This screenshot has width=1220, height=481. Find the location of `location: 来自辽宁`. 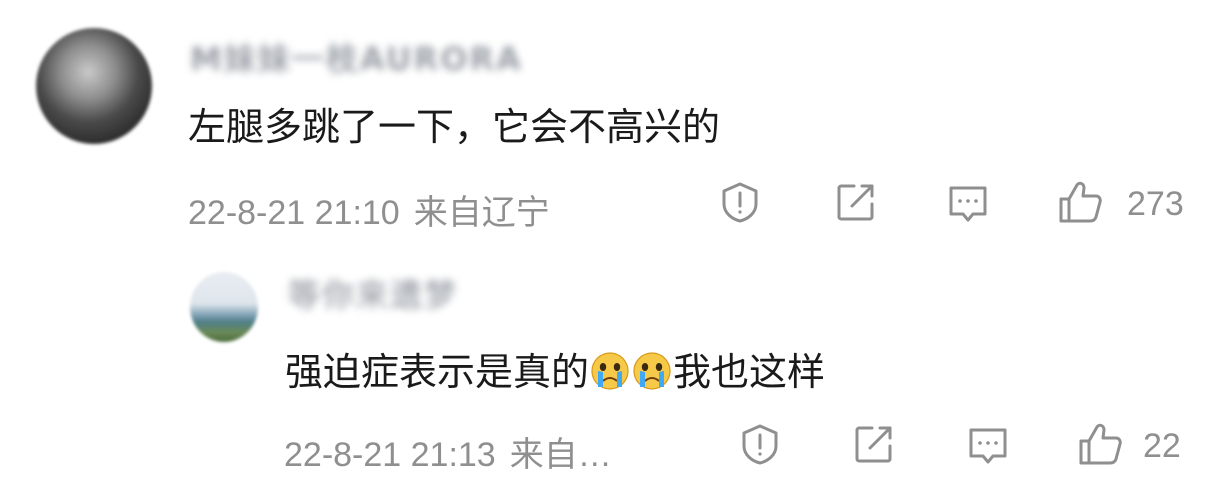

location: 来自辽宁 is located at coordinates (481, 213).